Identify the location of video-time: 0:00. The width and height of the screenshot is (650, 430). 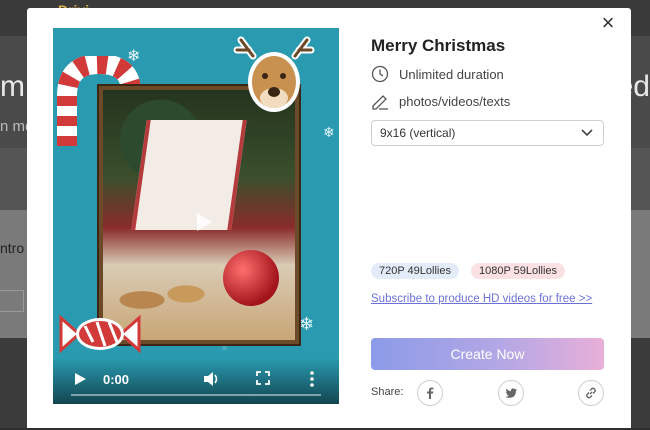
(116, 379).